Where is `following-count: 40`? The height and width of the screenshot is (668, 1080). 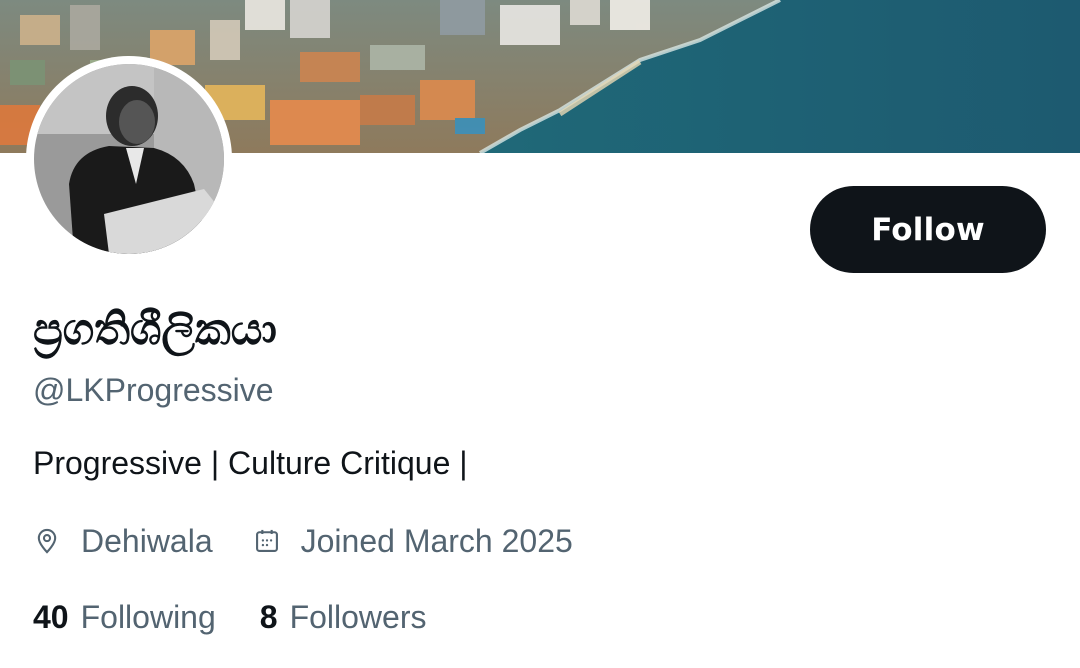
following-count: 40 is located at coordinates (51, 616).